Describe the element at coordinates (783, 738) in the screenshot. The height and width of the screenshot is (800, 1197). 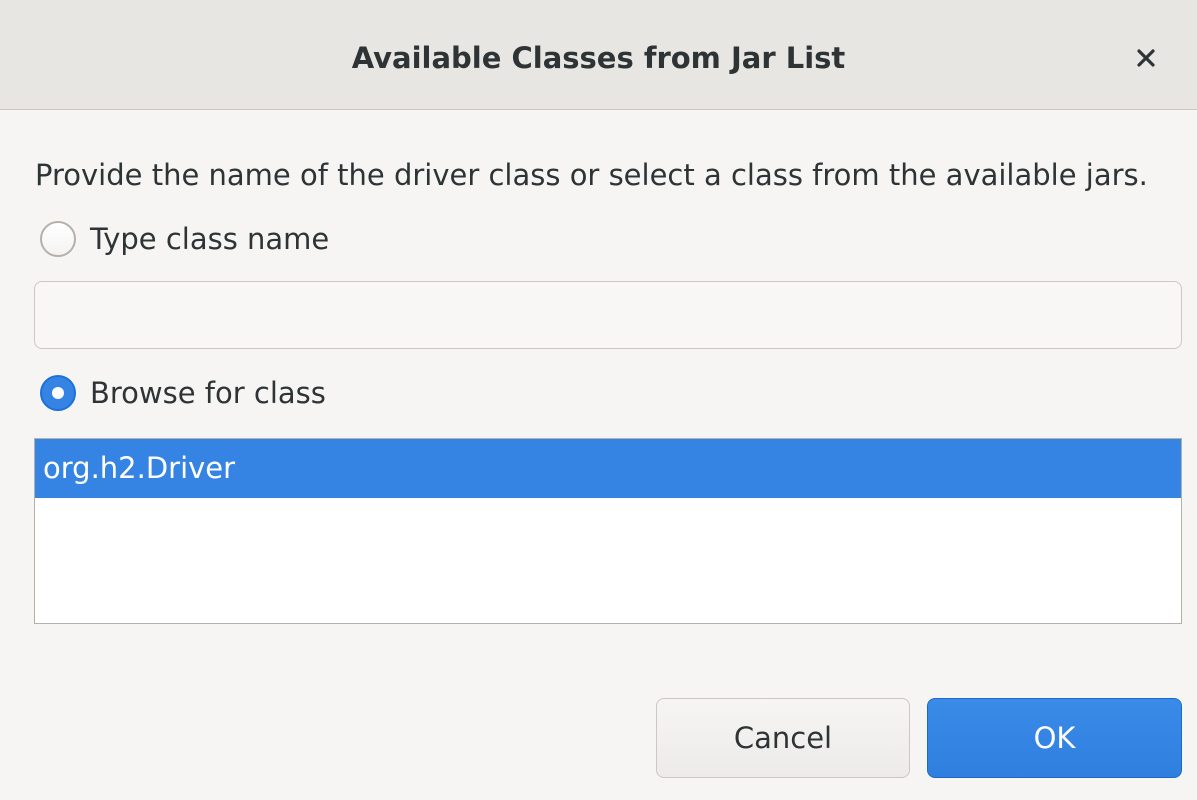
I see `cancel-button: Cancel` at that location.